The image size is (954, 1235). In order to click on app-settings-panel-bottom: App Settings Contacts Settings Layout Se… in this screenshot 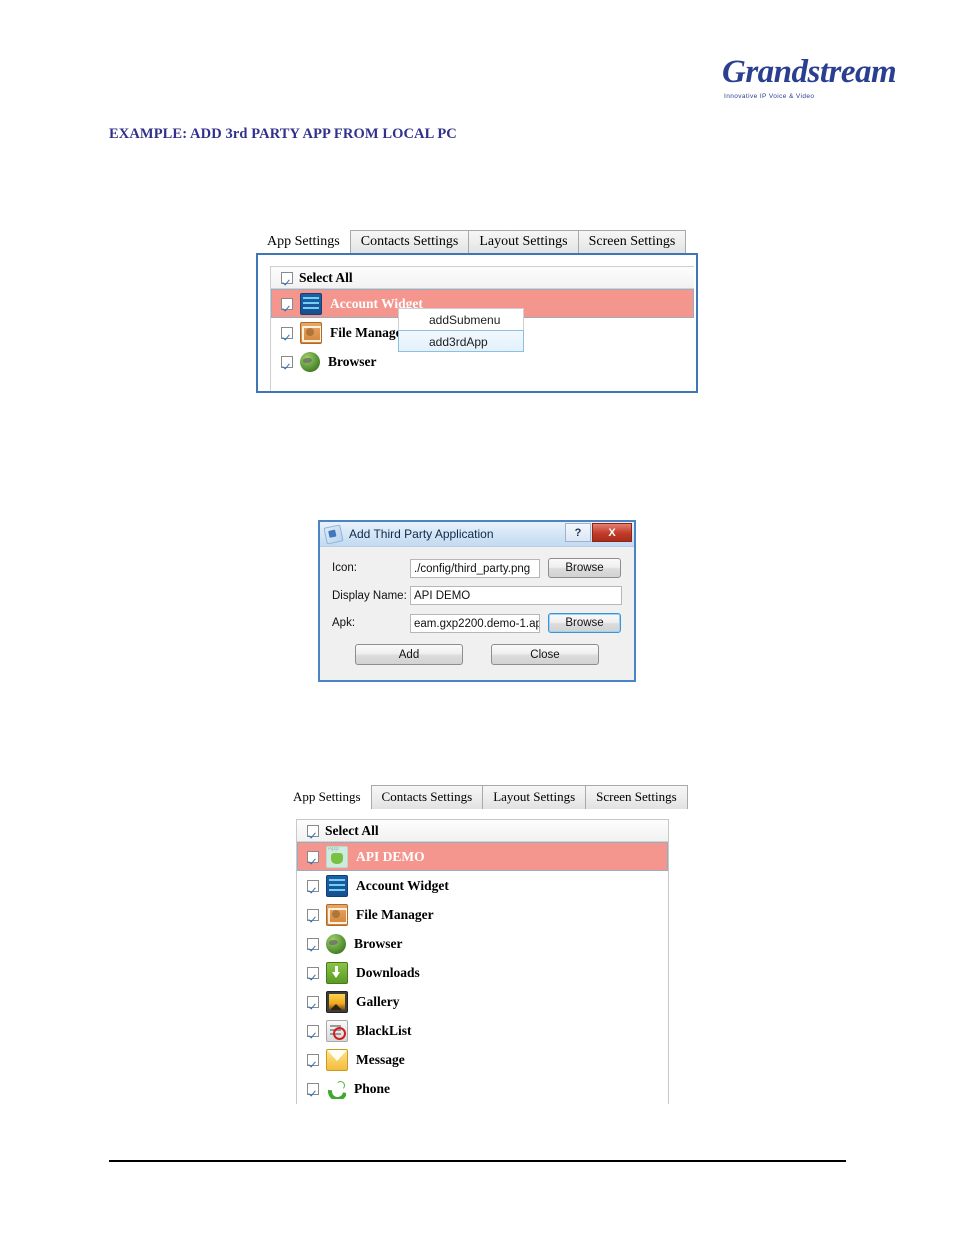, I will do `click(485, 945)`.